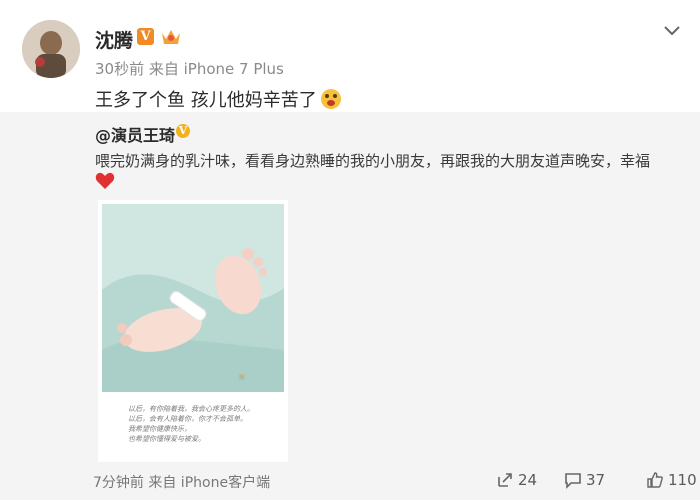 This screenshot has width=700, height=500. I want to click on post-meta: 30秒前 来自 iPhone 7 Plus, so click(189, 69).